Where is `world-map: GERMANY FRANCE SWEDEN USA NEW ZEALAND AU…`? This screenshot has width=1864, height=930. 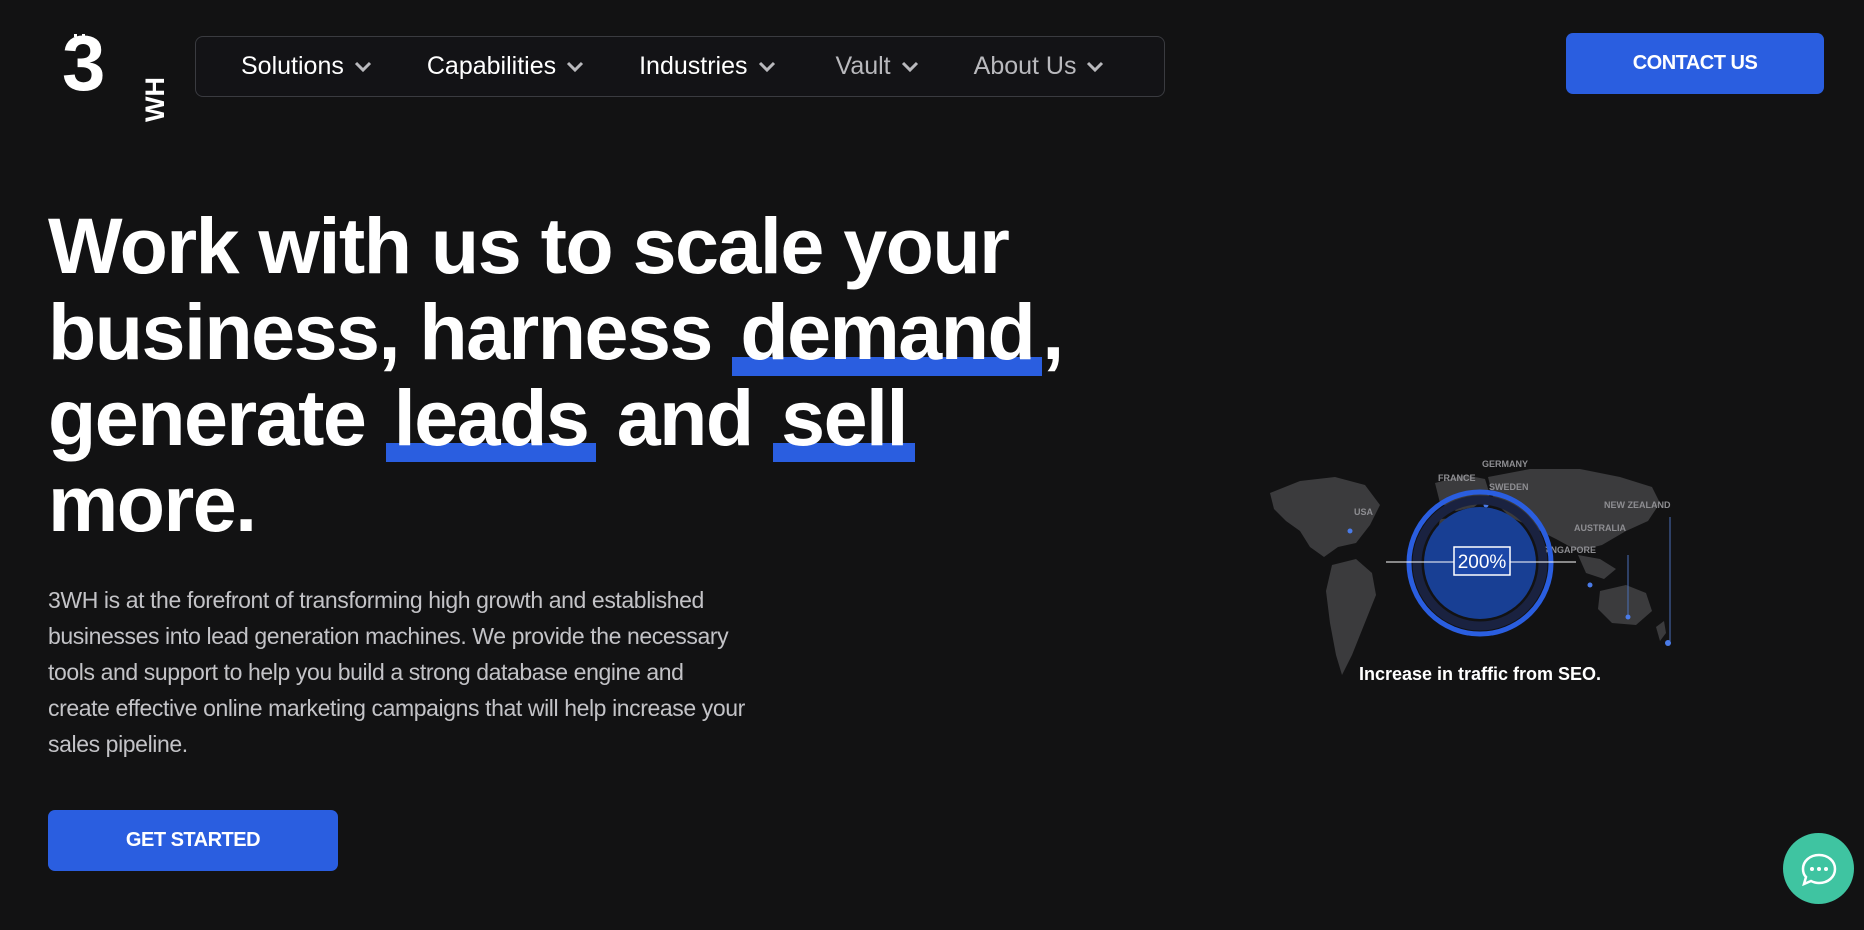
world-map: GERMANY FRANCE SWEDEN USA NEW ZEALAND AU… is located at coordinates (1470, 567).